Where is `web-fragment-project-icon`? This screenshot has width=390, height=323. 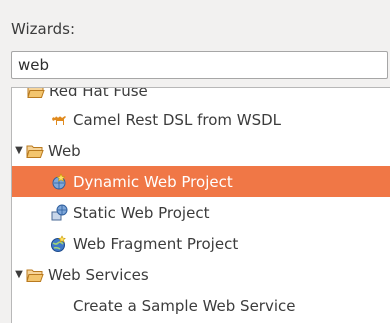
web-fragment-project-icon is located at coordinates (58, 243).